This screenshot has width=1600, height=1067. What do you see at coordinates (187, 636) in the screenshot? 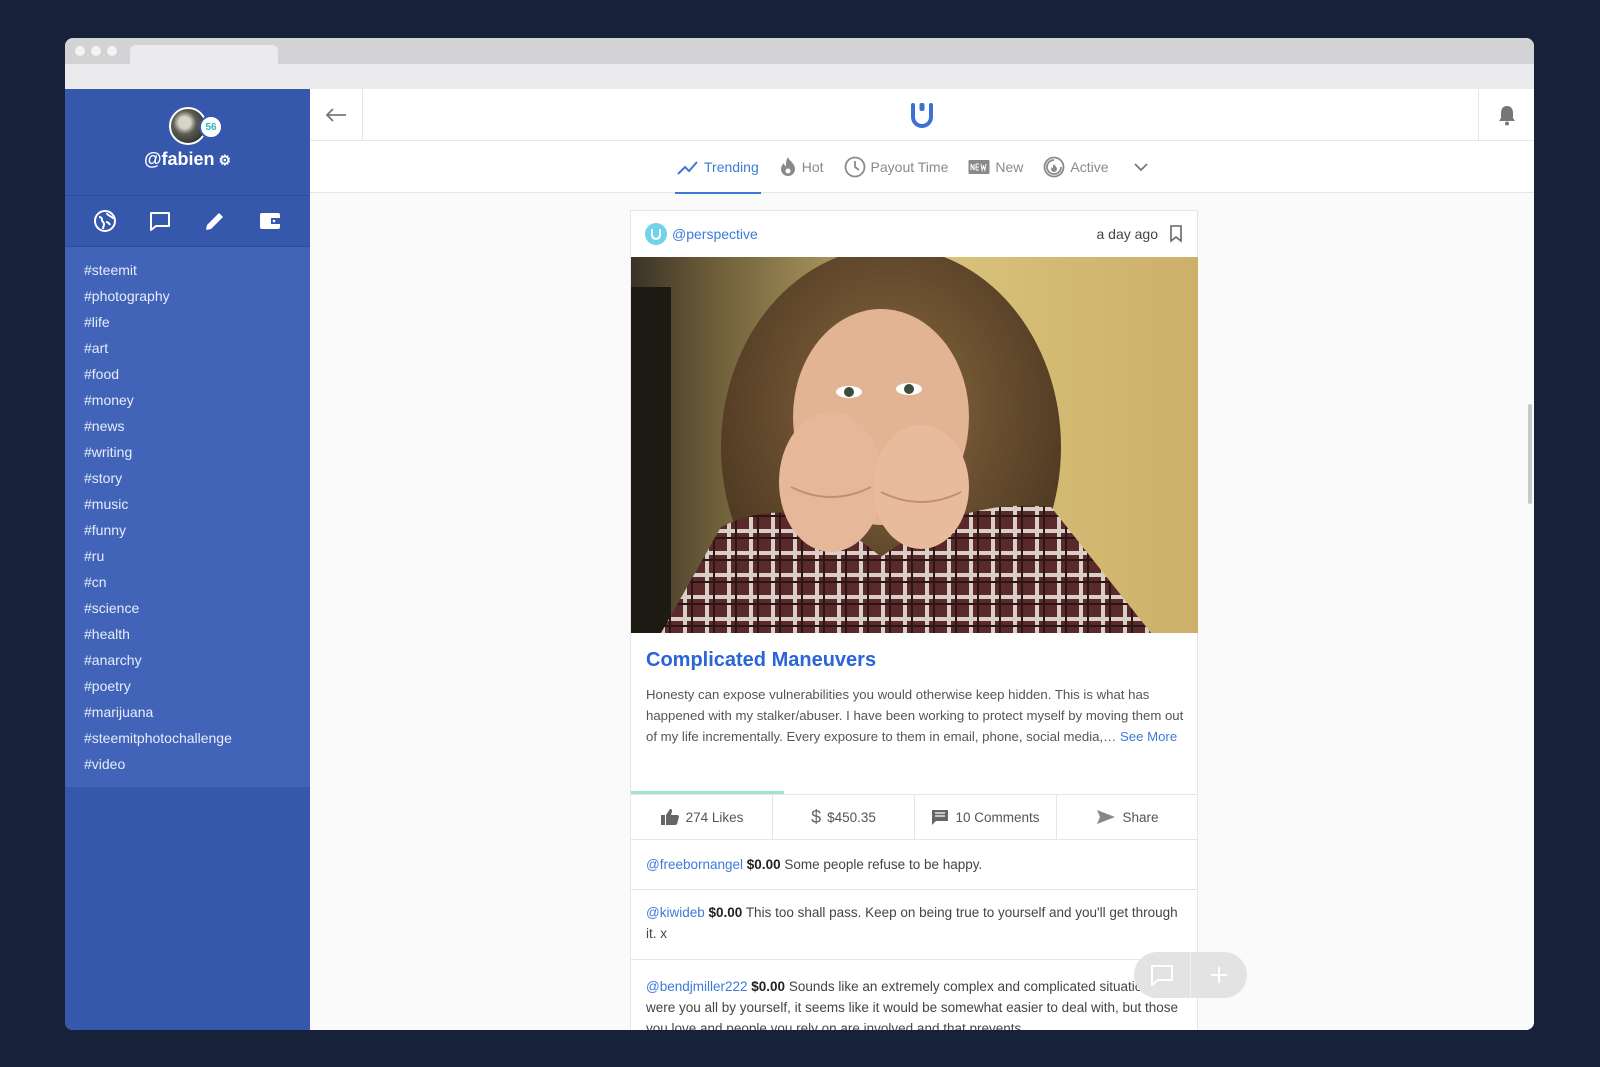
I see `tag-link: #health` at bounding box center [187, 636].